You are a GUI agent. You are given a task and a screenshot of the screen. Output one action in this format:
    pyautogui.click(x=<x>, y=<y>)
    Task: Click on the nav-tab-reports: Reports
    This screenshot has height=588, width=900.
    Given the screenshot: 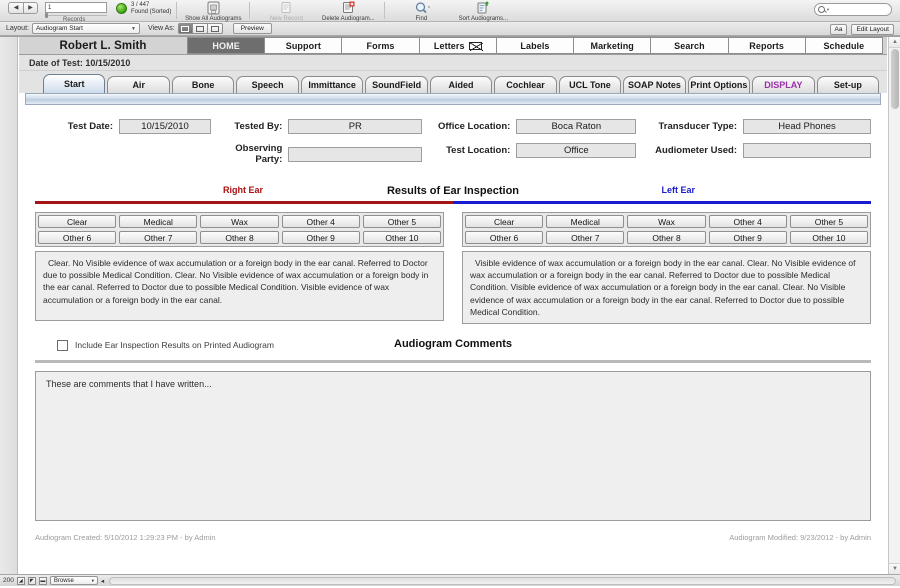 What is the action you would take?
    pyautogui.click(x=767, y=45)
    